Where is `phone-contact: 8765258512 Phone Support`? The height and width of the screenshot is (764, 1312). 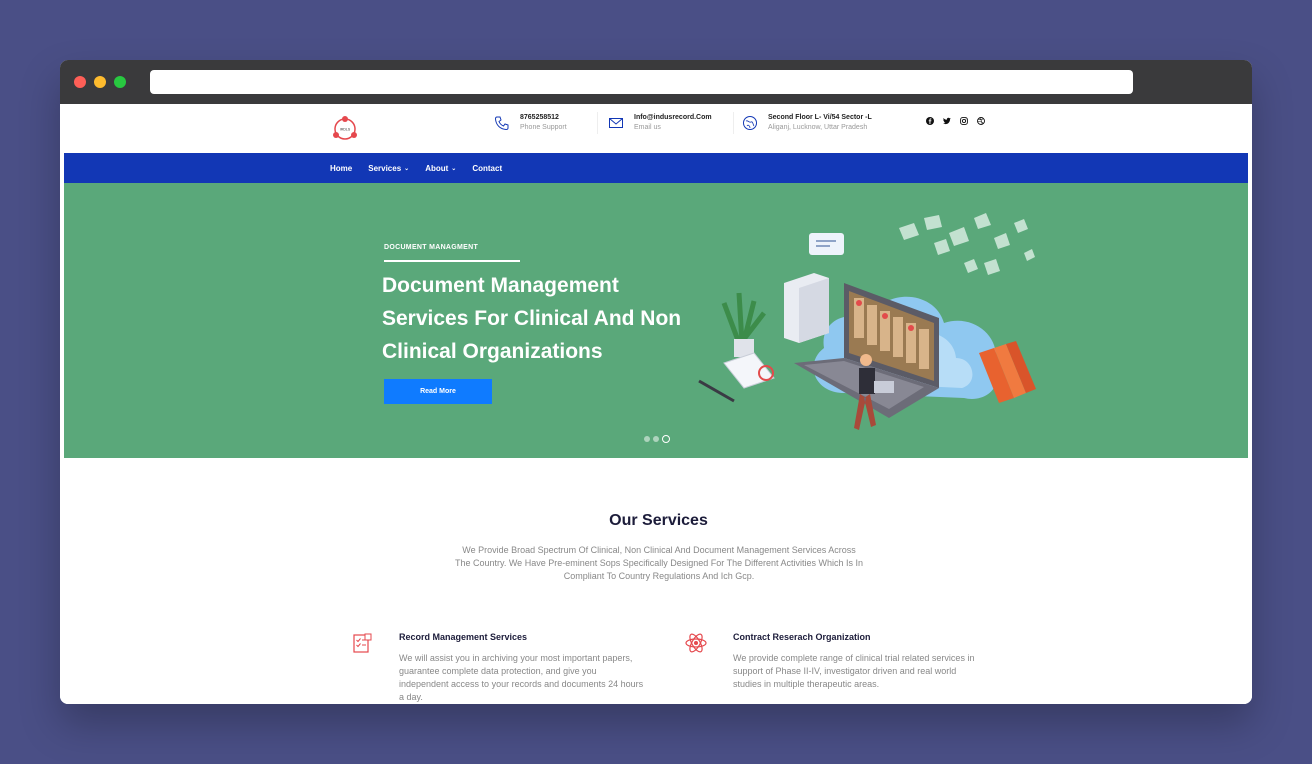 phone-contact: 8765258512 Phone Support is located at coordinates (530, 123).